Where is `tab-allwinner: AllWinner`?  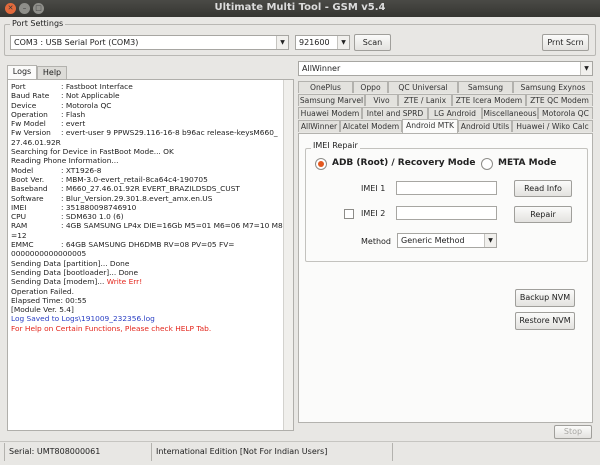
tab-allwinner: AllWinner is located at coordinates (319, 126).